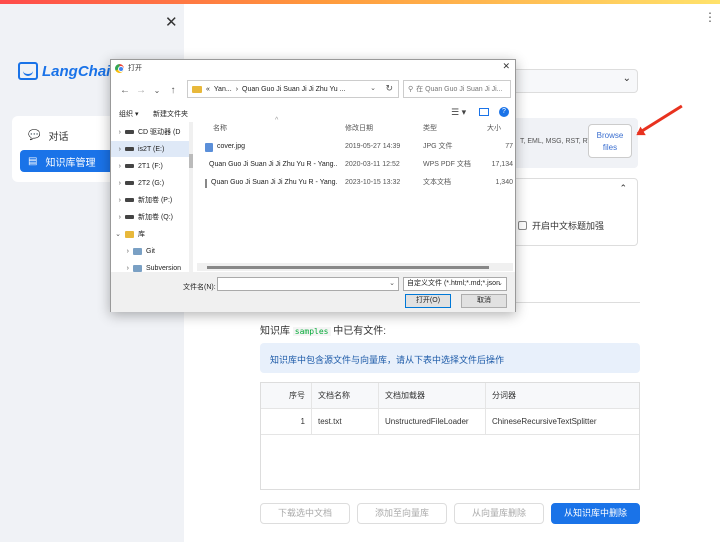 The image size is (720, 542). What do you see at coordinates (447, 164) in the screenshot?
I see `file-type: WPS PDF 文档` at bounding box center [447, 164].